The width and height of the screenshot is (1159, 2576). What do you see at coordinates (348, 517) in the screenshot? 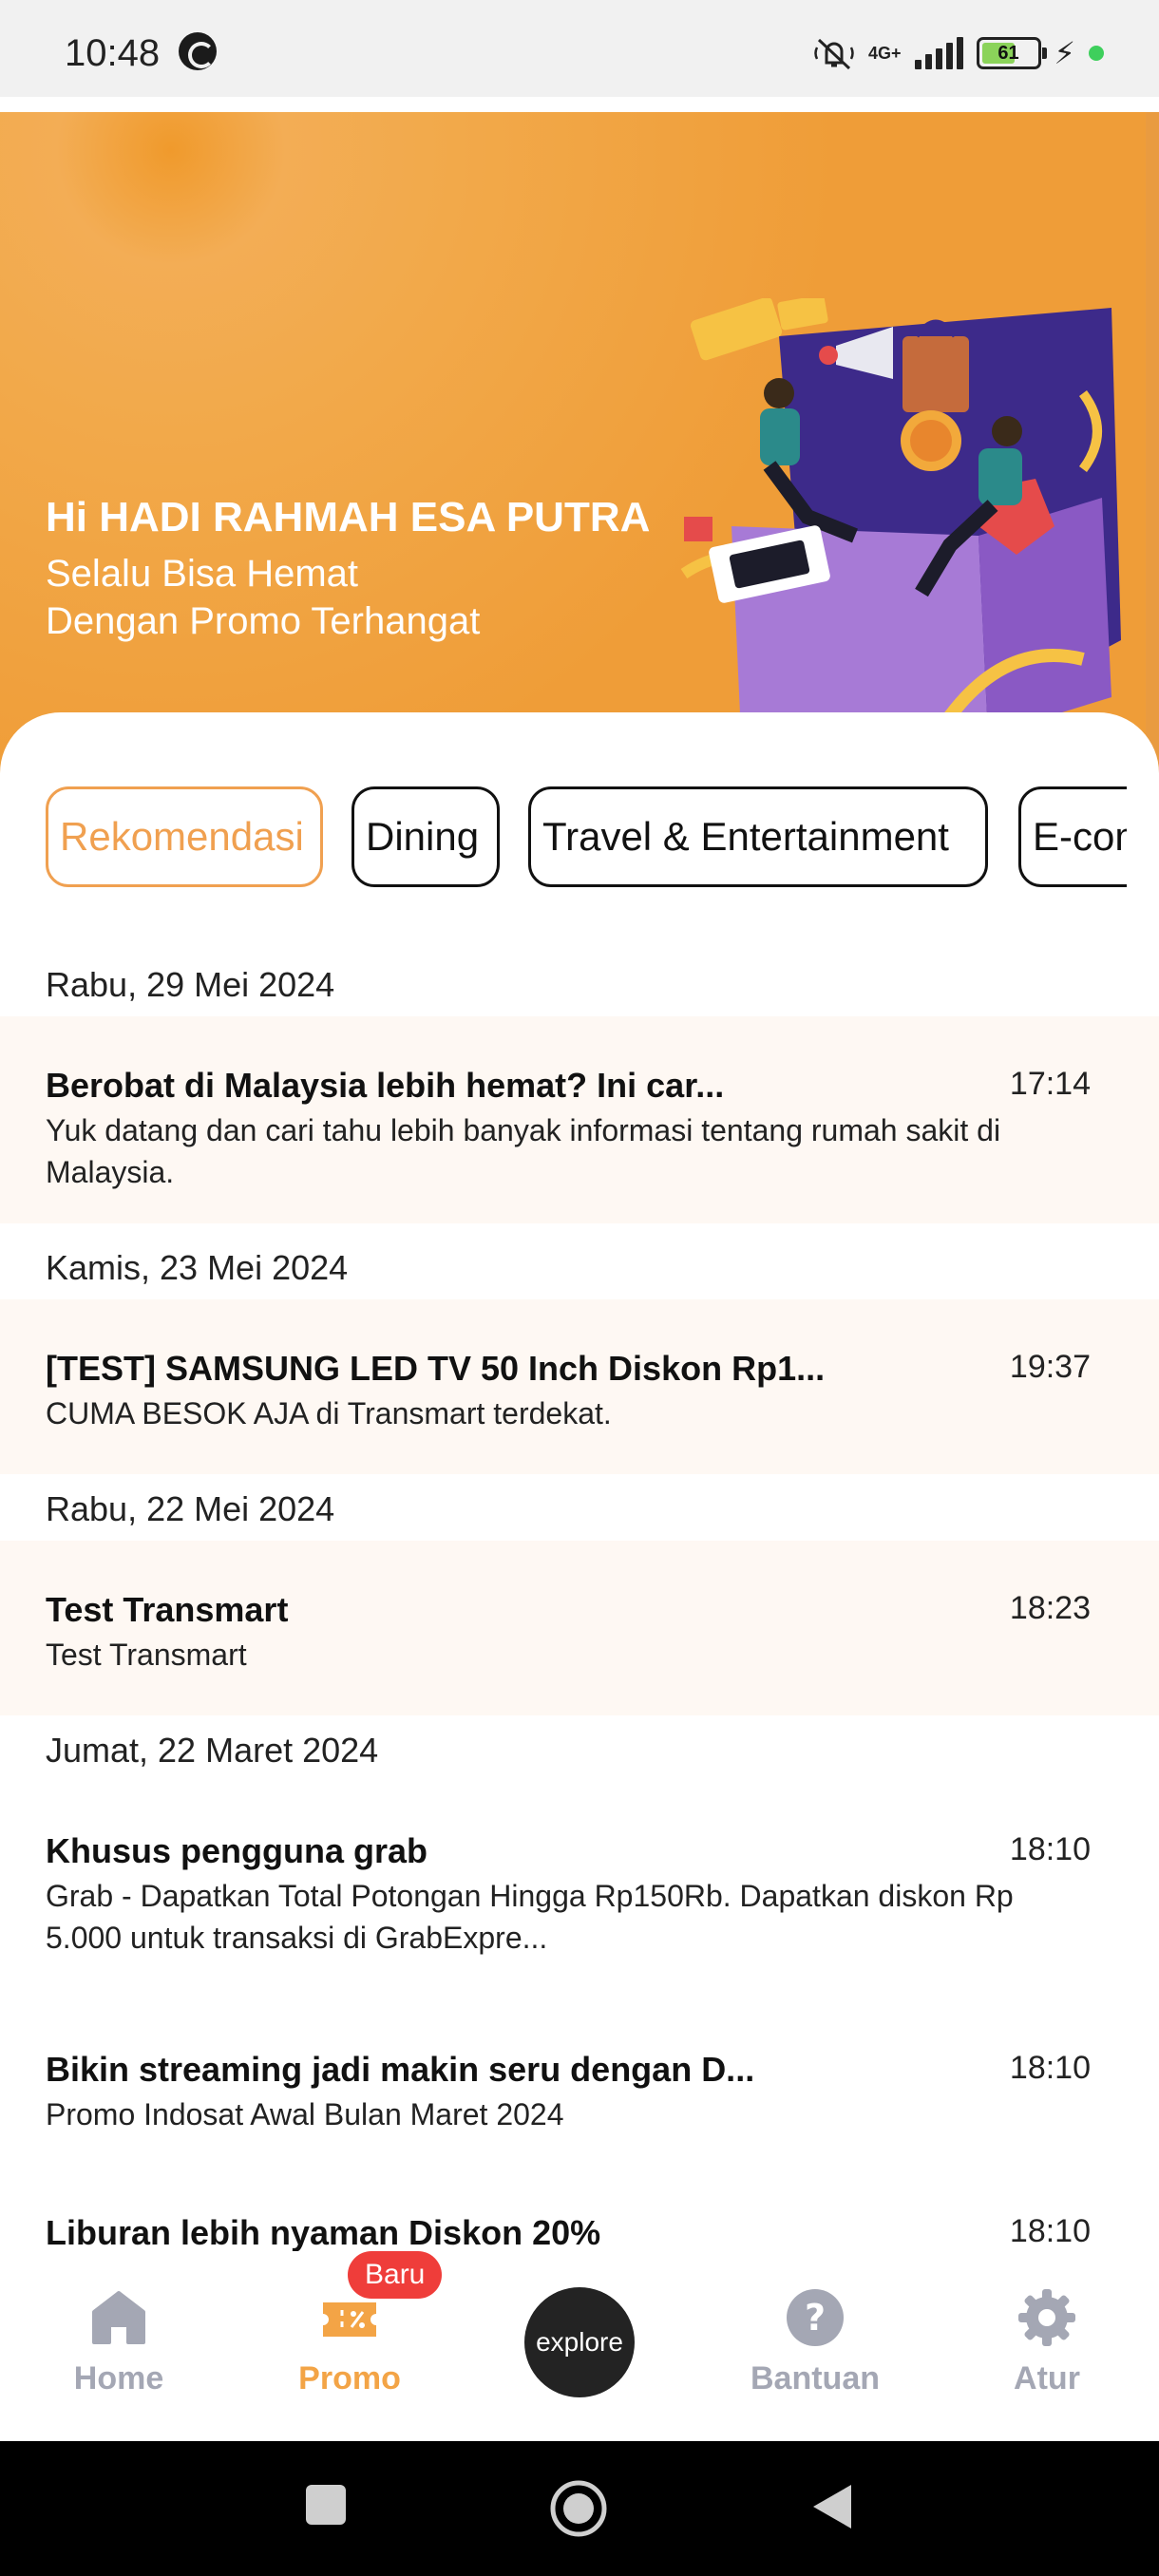
I see `hero-greeting: Hi HADI RAHMAH ESA PUTRA` at bounding box center [348, 517].